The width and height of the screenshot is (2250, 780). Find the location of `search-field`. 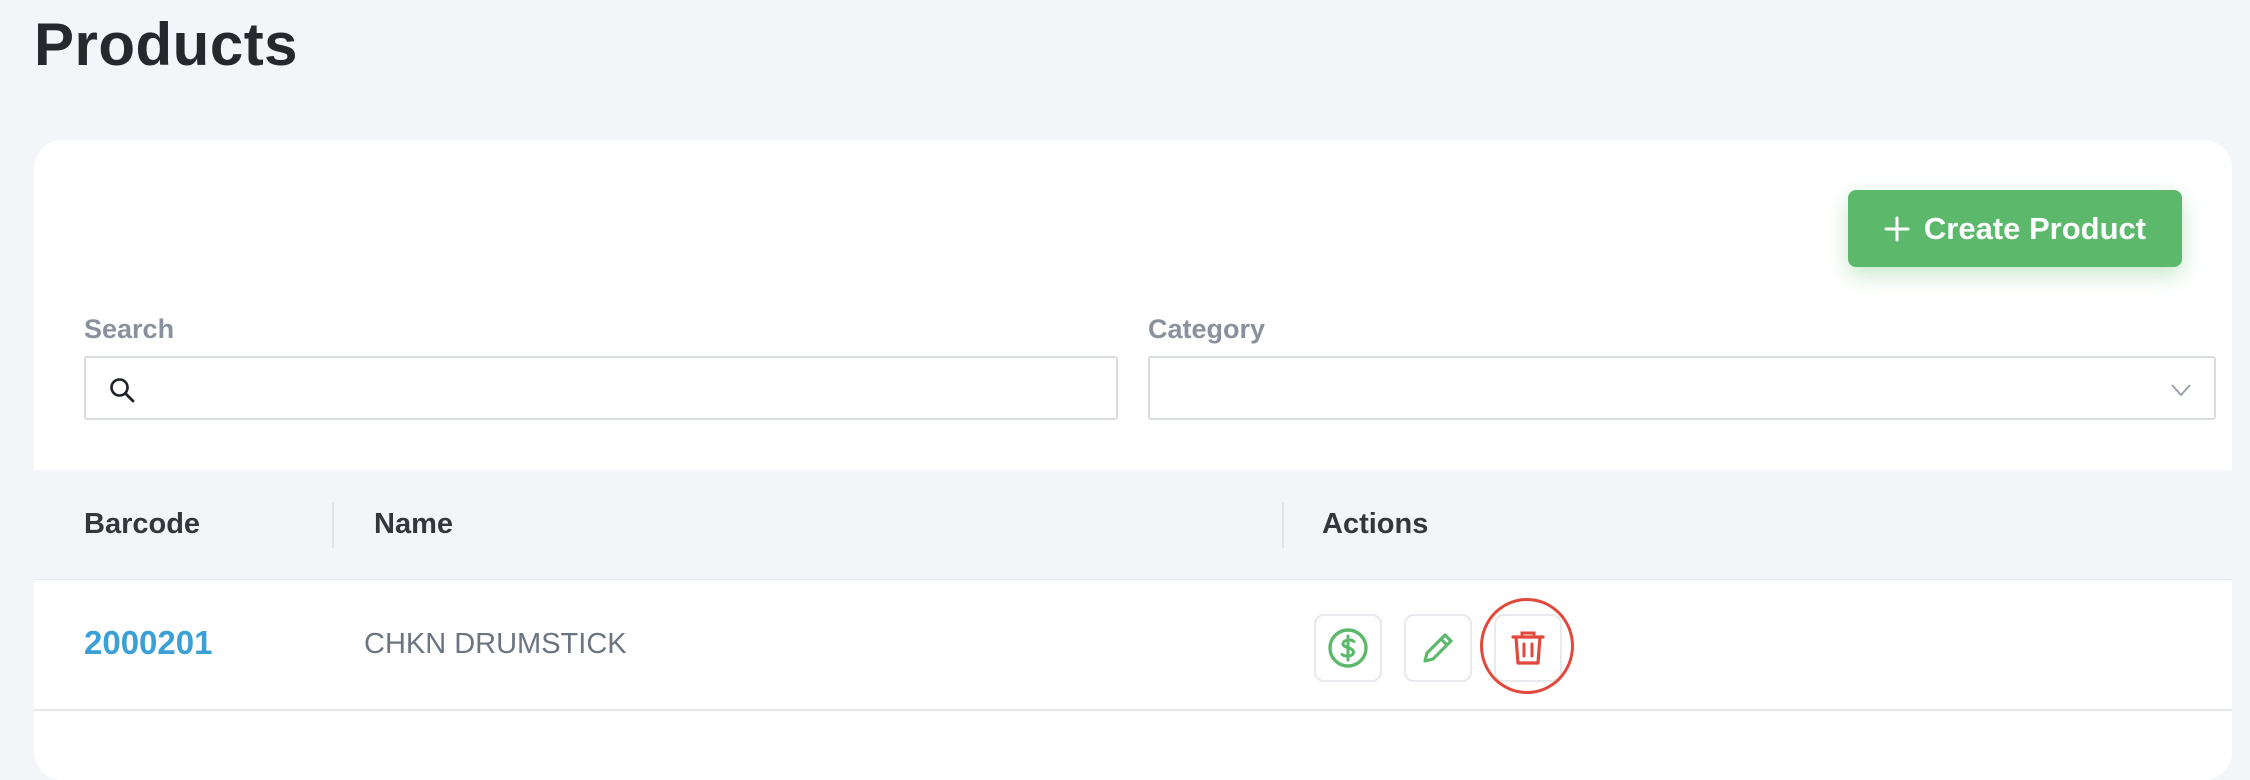

search-field is located at coordinates (601, 388).